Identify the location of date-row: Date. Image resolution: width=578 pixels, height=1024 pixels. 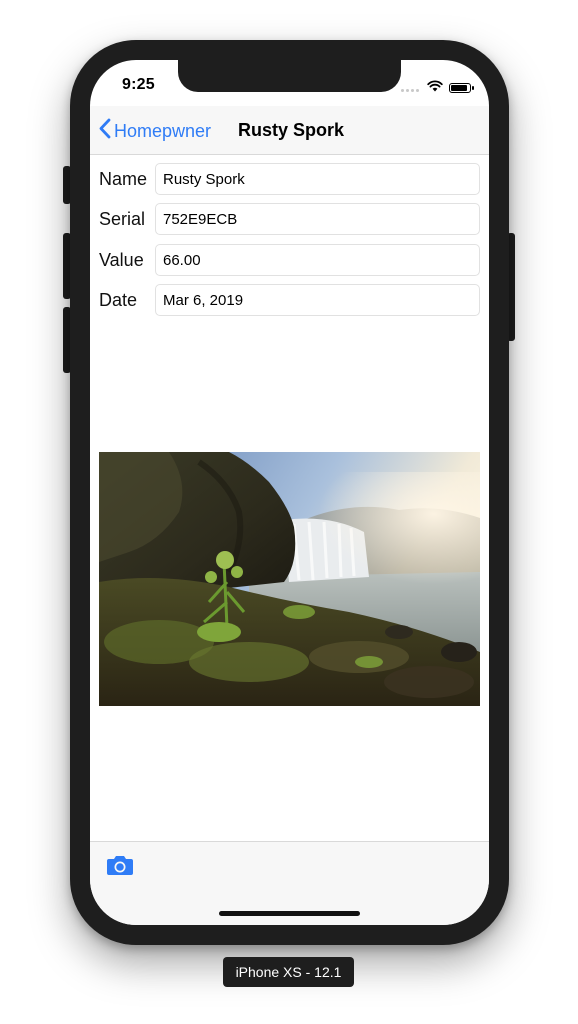
(289, 300).